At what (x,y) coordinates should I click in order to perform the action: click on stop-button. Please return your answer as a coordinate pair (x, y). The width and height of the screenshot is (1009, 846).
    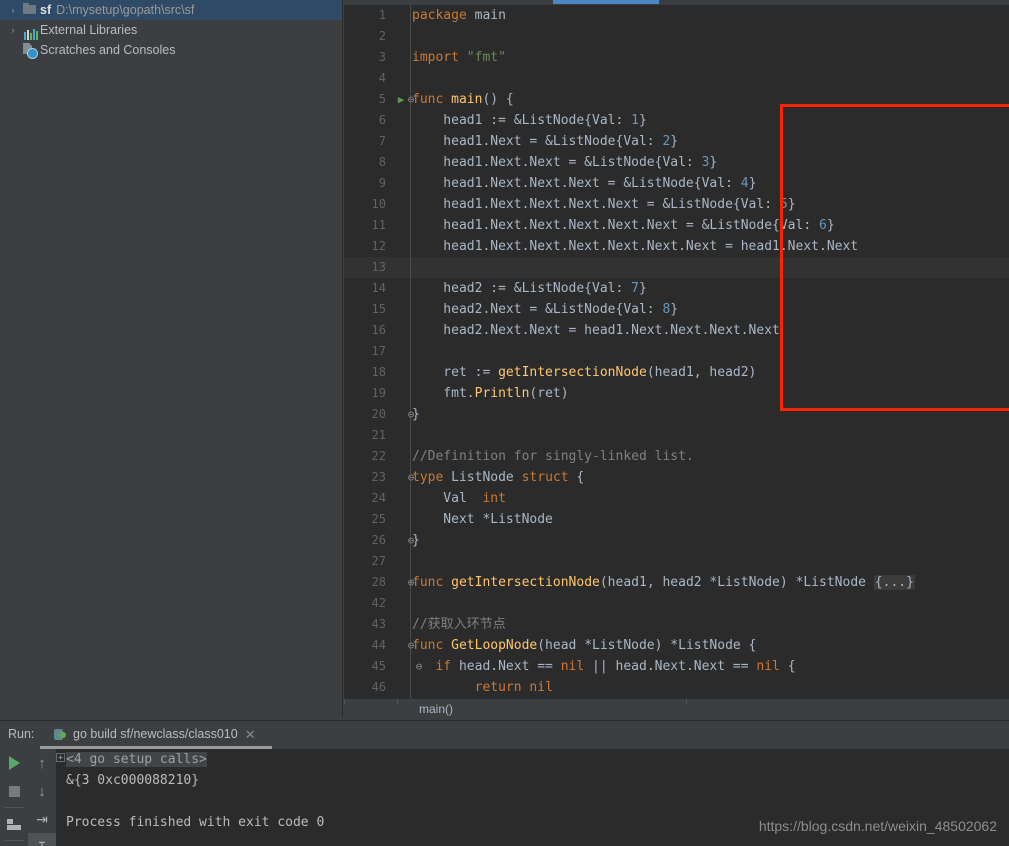
    Looking at the image, I should click on (14, 791).